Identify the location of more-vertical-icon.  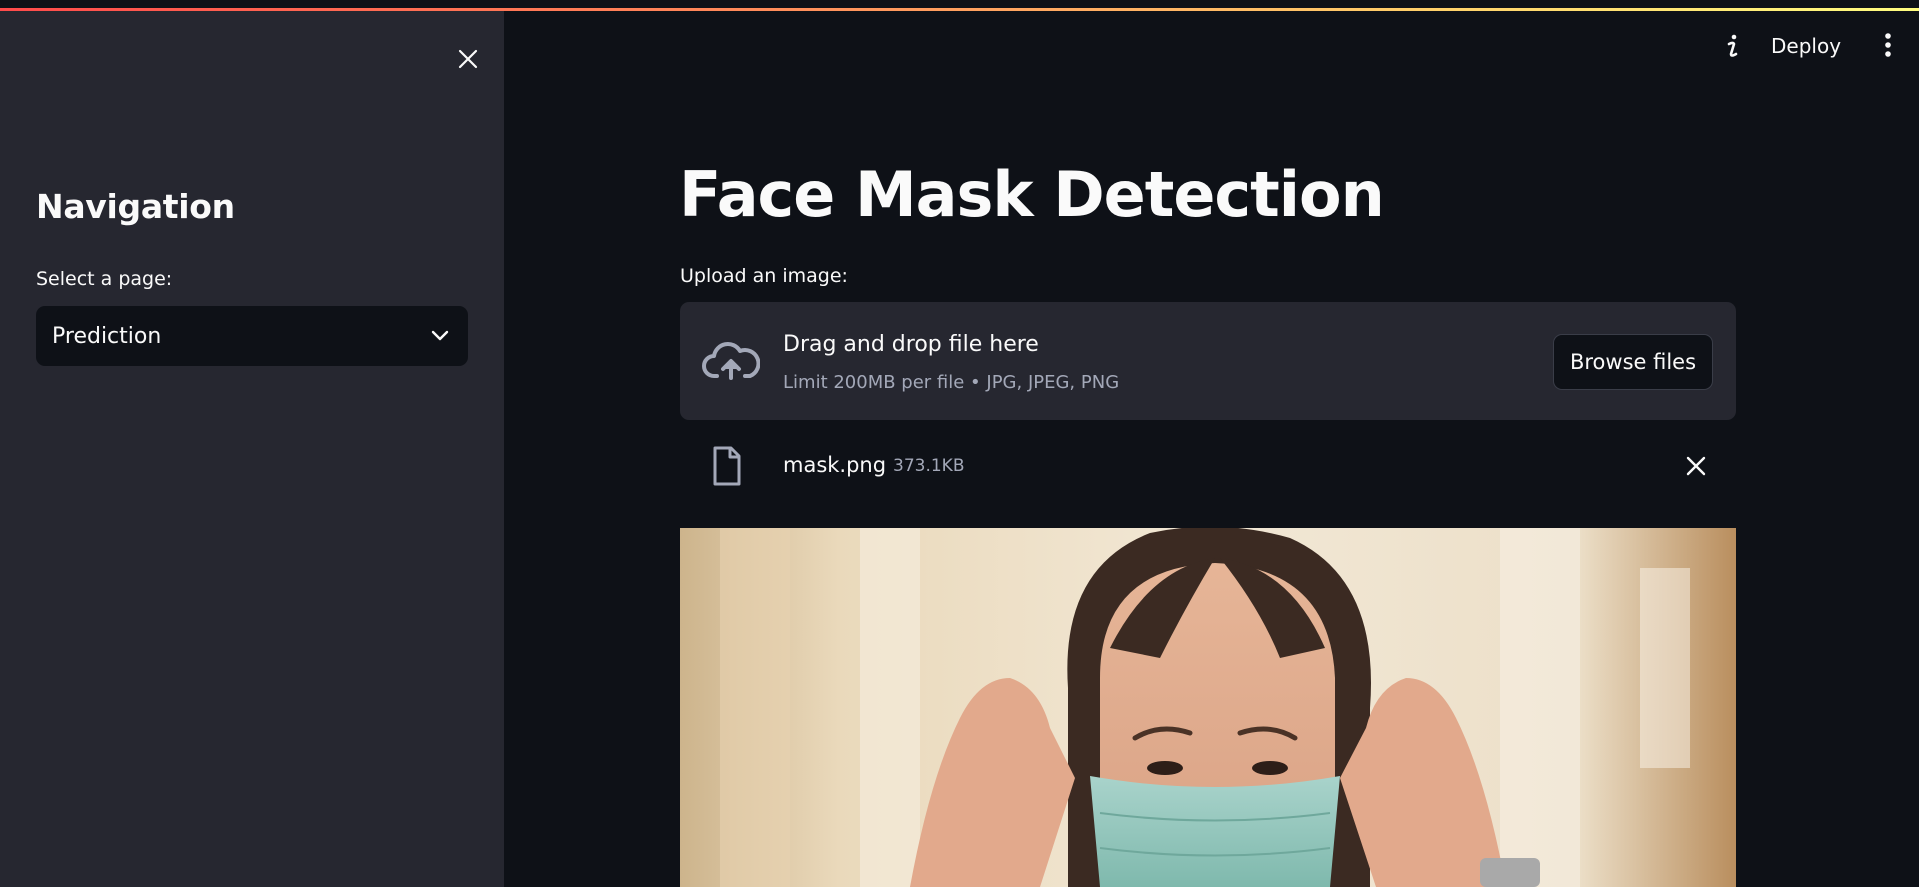
(1888, 45).